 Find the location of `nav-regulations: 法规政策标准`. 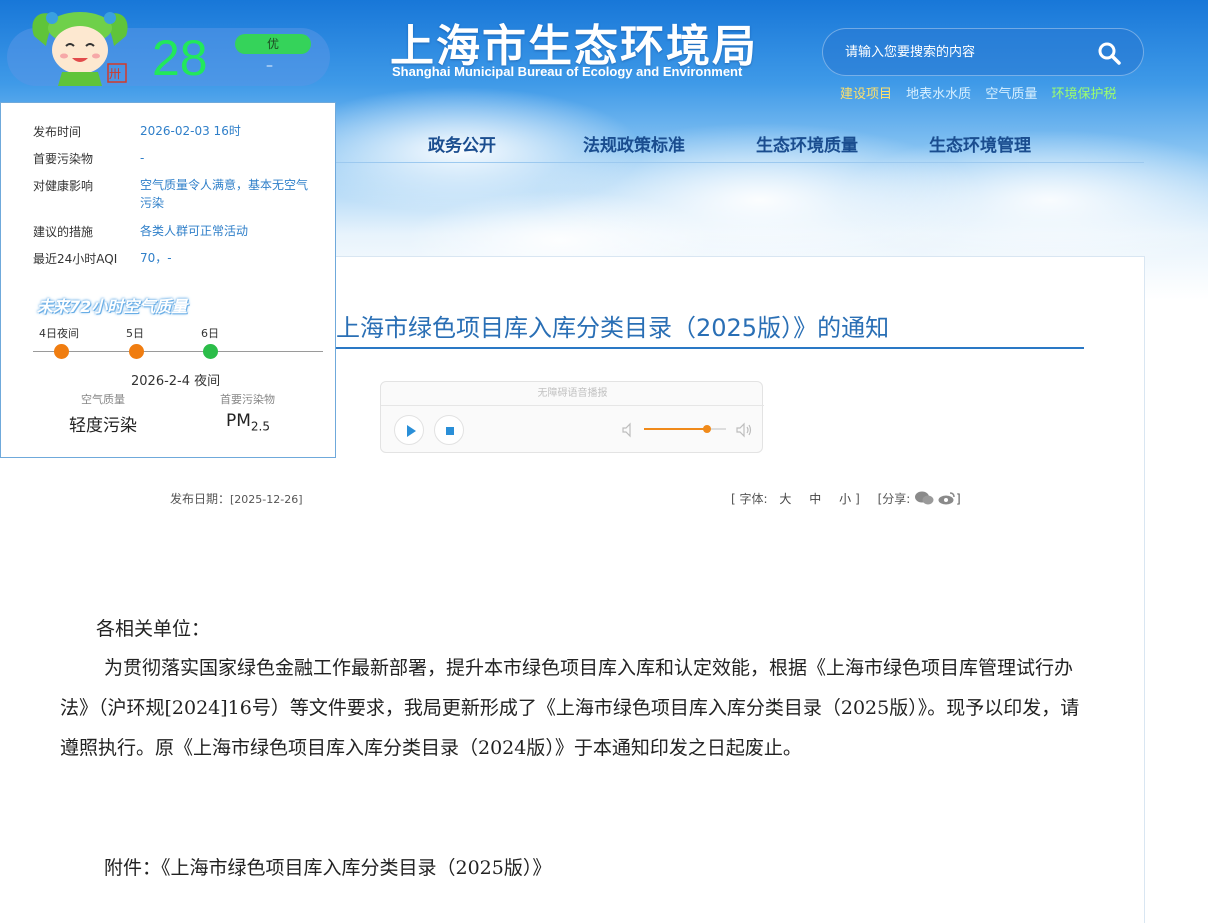

nav-regulations: 法规政策标准 is located at coordinates (634, 143).